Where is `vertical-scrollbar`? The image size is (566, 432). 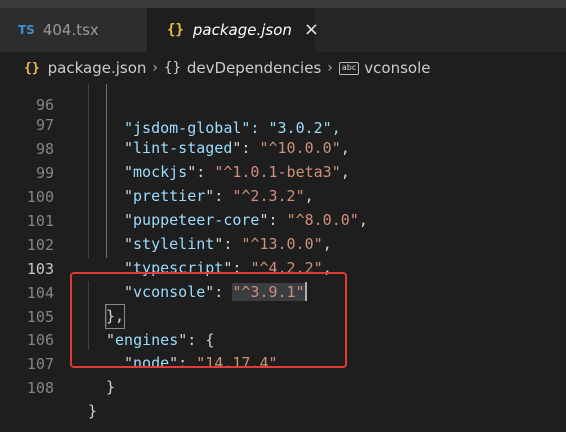 vertical-scrollbar is located at coordinates (559, 258).